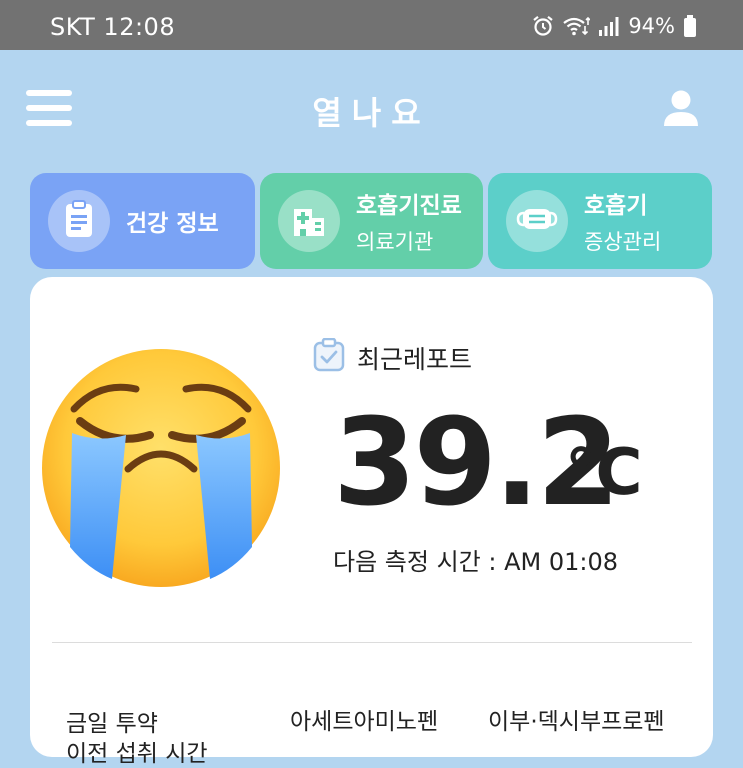  What do you see at coordinates (690, 26) in the screenshot?
I see `battery-icon` at bounding box center [690, 26].